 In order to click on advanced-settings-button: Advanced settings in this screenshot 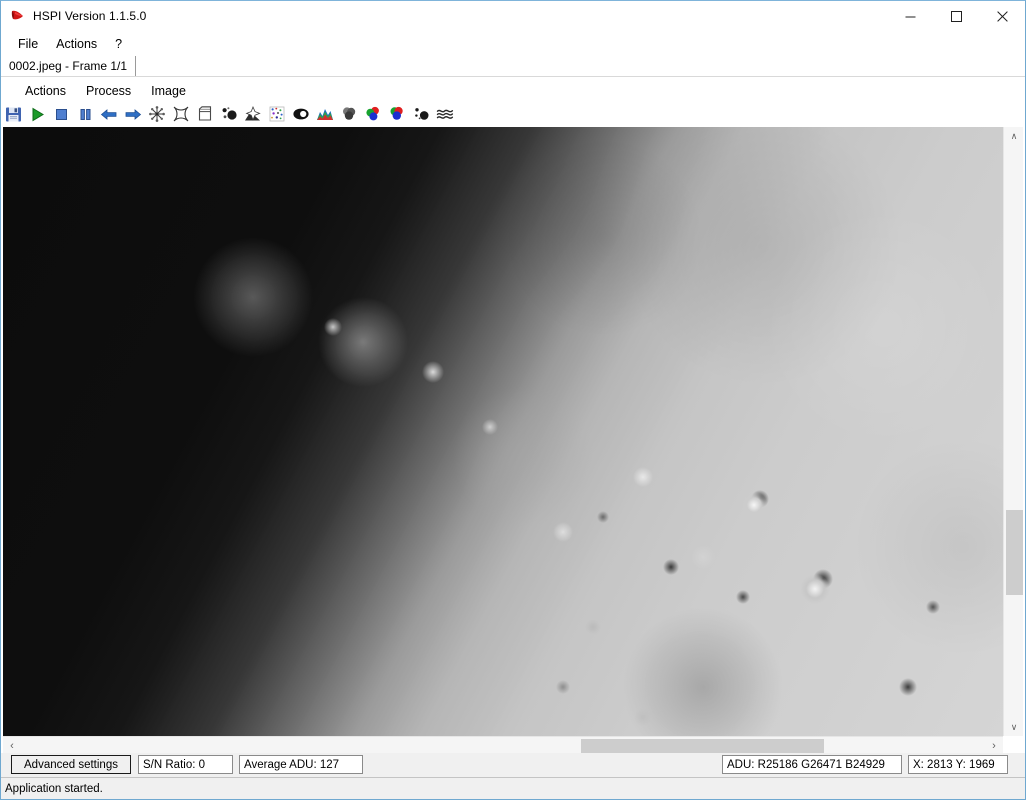, I will do `click(71, 764)`.